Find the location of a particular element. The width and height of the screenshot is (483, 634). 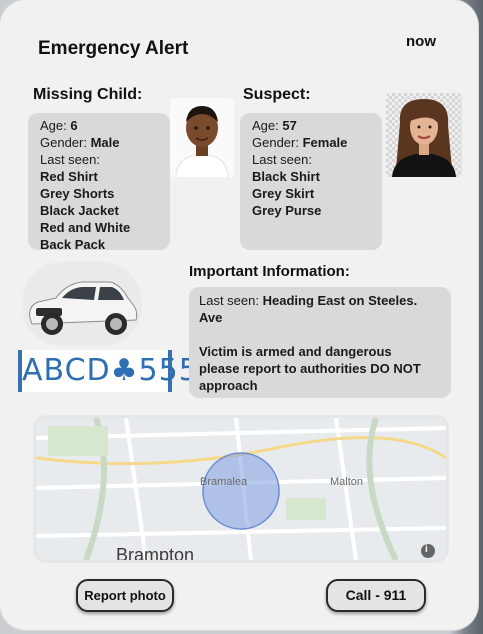

info-warning: please report to authorities DO NOT is located at coordinates (310, 368).